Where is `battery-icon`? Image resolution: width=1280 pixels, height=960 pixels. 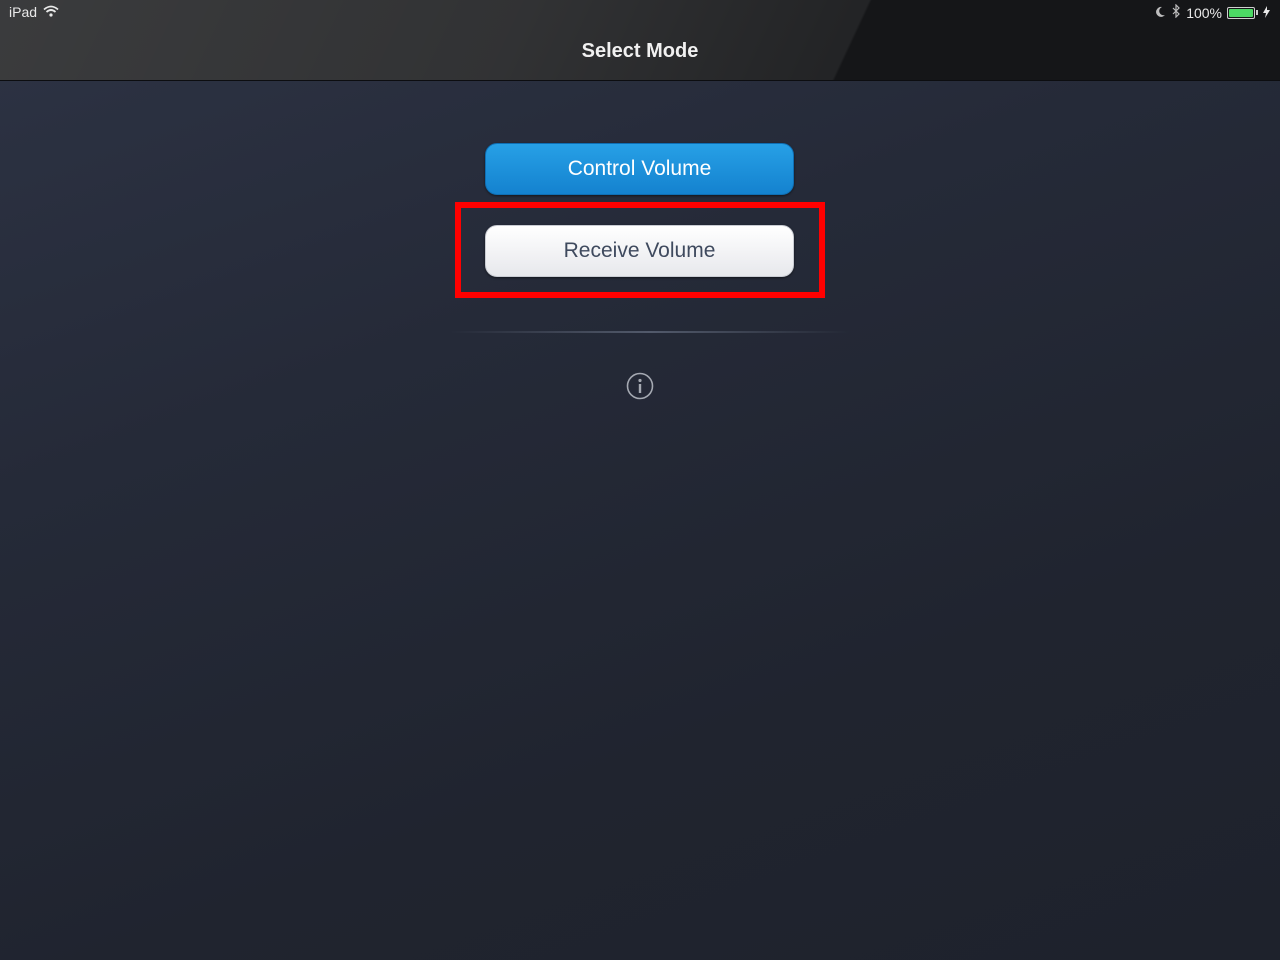 battery-icon is located at coordinates (1241, 12).